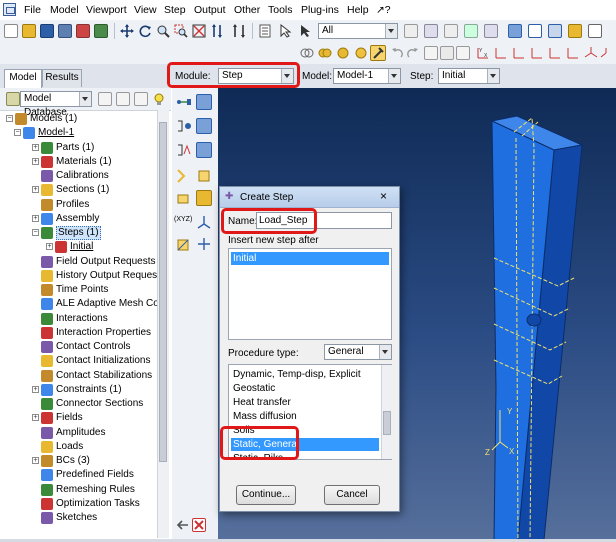  Describe the element at coordinates (358, 31) in the screenshot. I see `selection-filter-combo: All` at that location.